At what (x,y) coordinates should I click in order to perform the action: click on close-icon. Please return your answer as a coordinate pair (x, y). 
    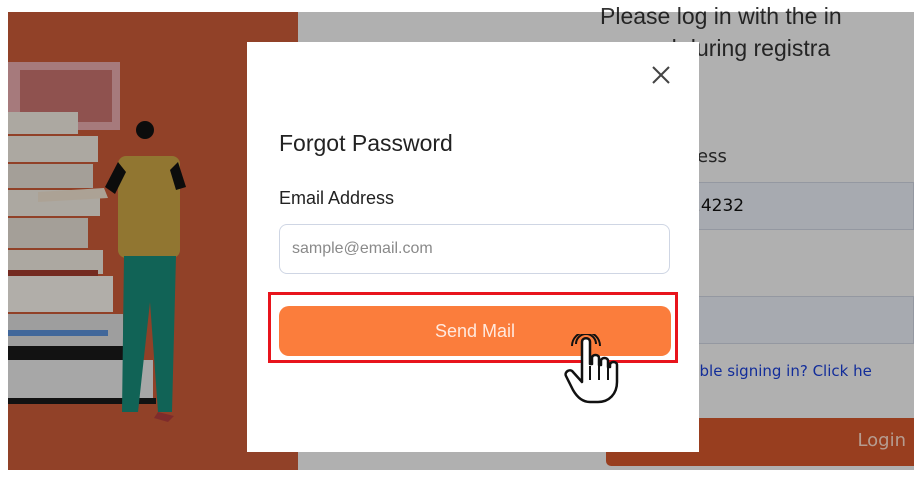
    Looking at the image, I should click on (661, 75).